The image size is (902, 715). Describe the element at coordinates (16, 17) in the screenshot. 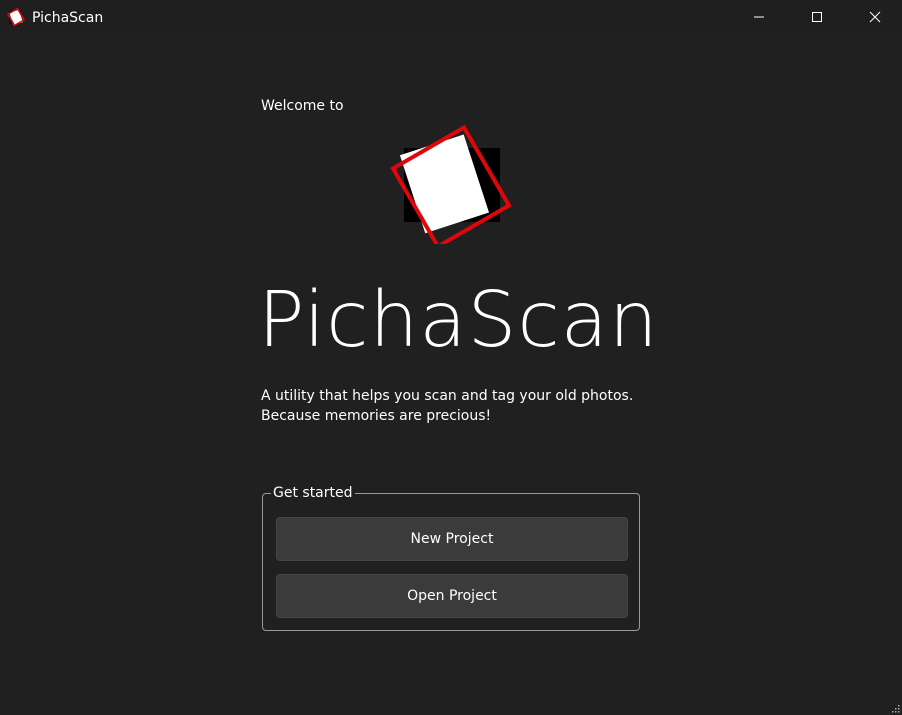

I see `pichascan-logo-icon` at that location.